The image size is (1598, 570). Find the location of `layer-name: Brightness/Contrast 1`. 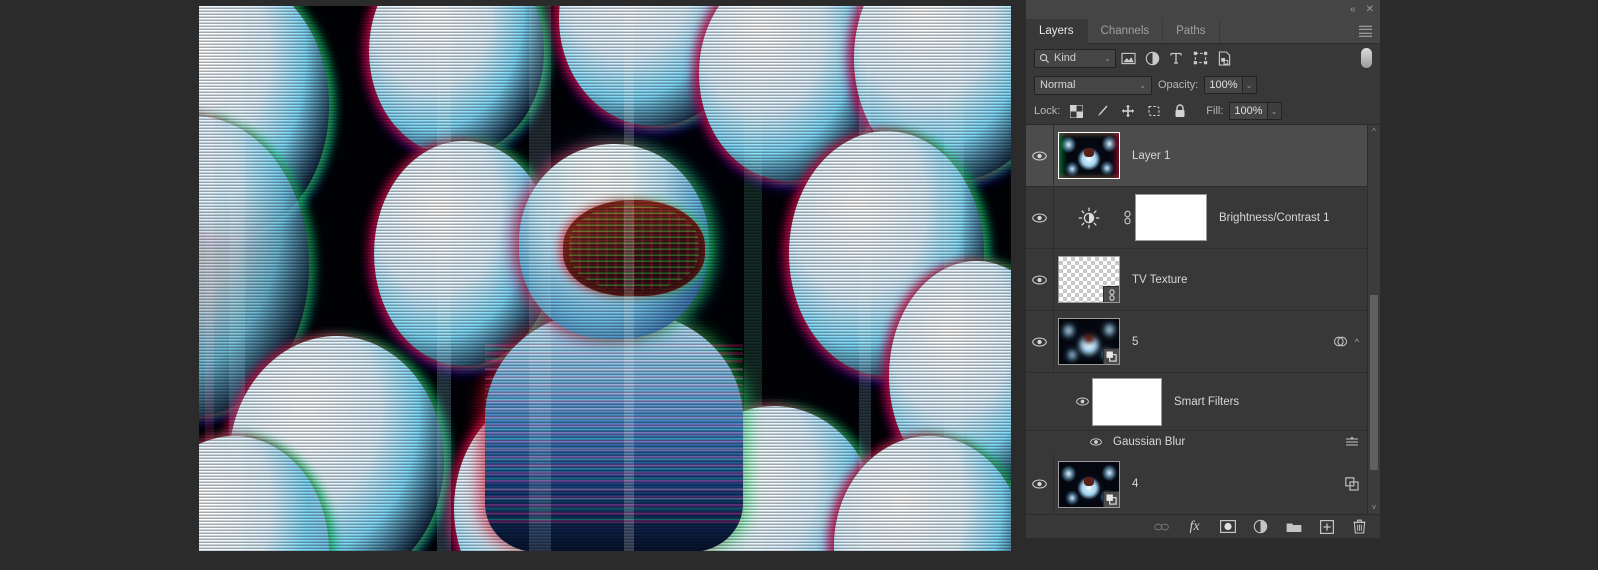

layer-name: Brightness/Contrast 1 is located at coordinates (1274, 218).